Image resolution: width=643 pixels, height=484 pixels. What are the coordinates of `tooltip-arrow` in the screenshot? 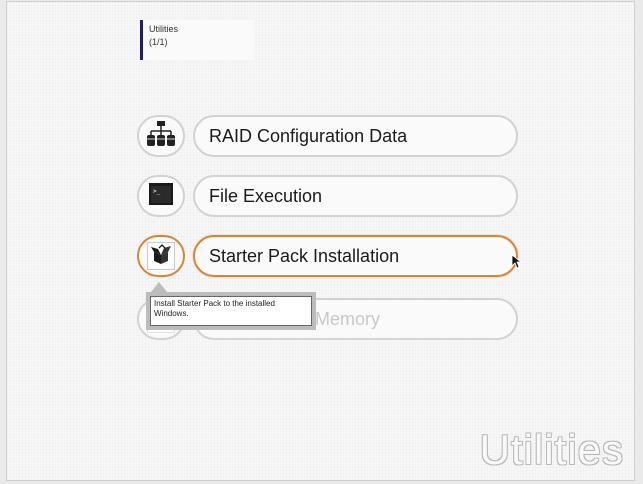 It's located at (159, 287).